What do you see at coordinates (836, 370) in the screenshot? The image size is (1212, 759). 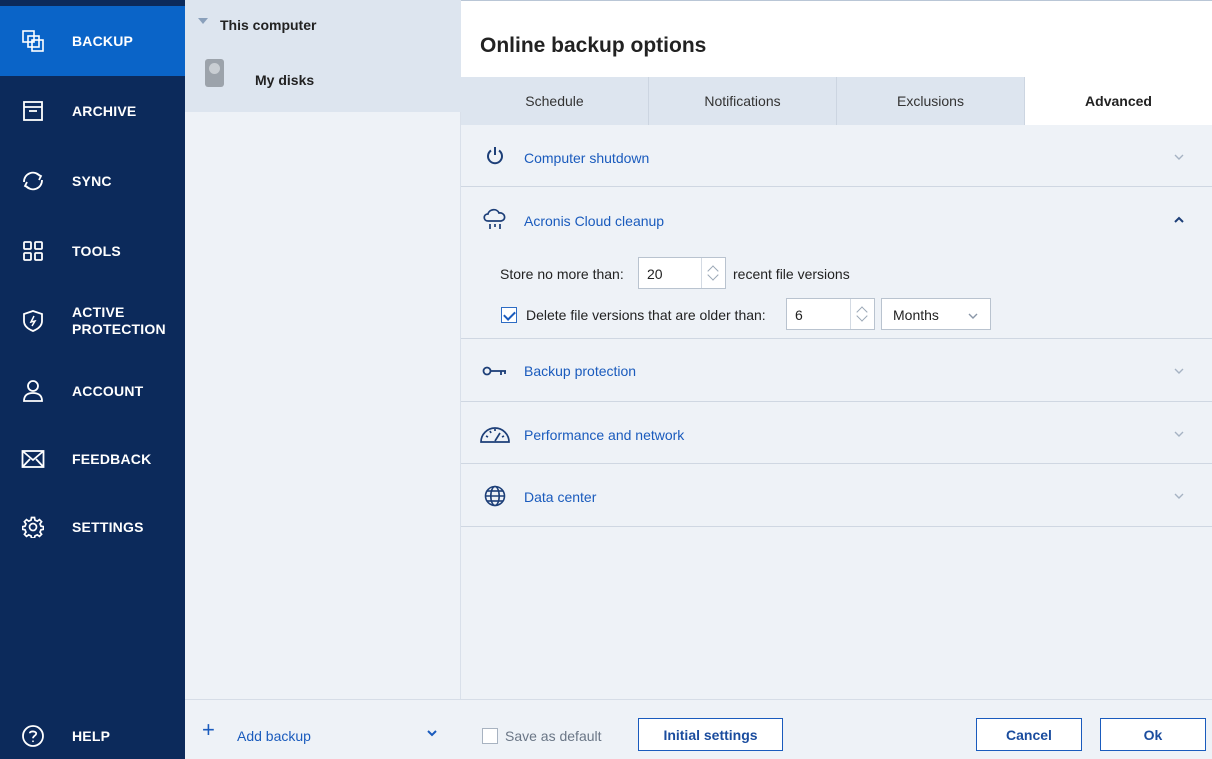 I see `section-backup-protection: Backup protection` at bounding box center [836, 370].